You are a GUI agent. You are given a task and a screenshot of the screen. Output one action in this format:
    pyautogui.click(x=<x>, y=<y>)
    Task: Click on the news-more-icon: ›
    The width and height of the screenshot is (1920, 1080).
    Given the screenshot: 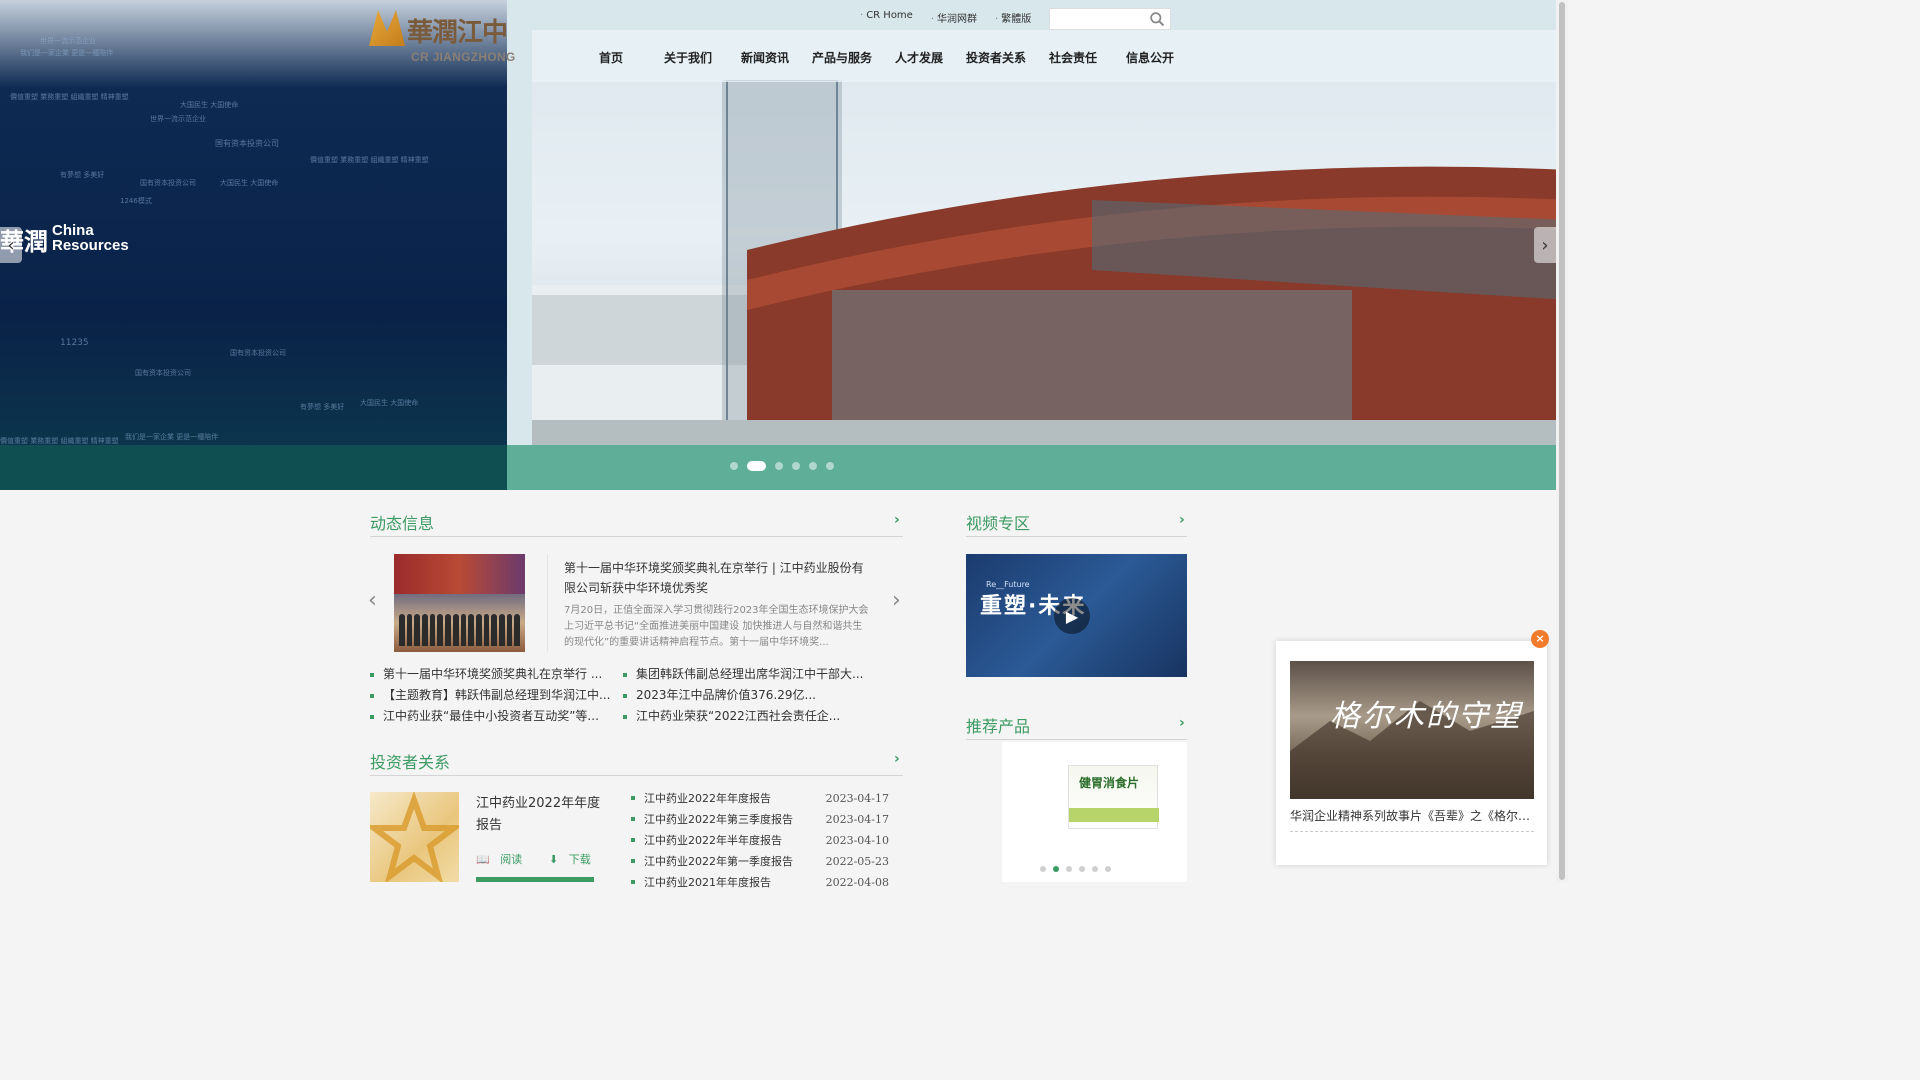 What is the action you would take?
    pyautogui.click(x=897, y=520)
    